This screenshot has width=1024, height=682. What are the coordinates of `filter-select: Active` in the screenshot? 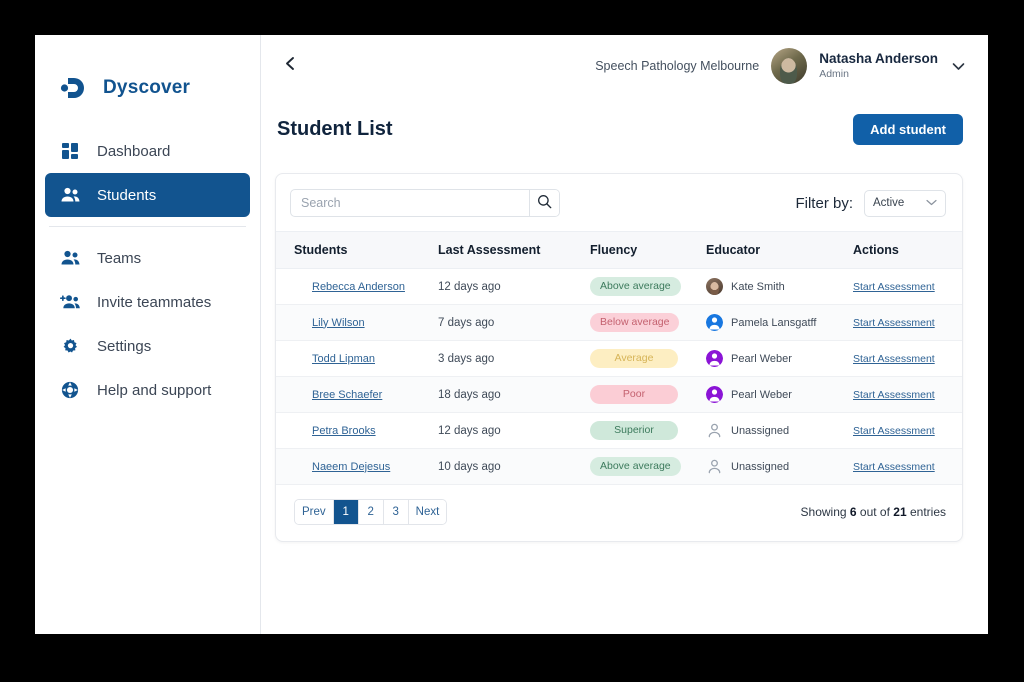 It's located at (905, 203).